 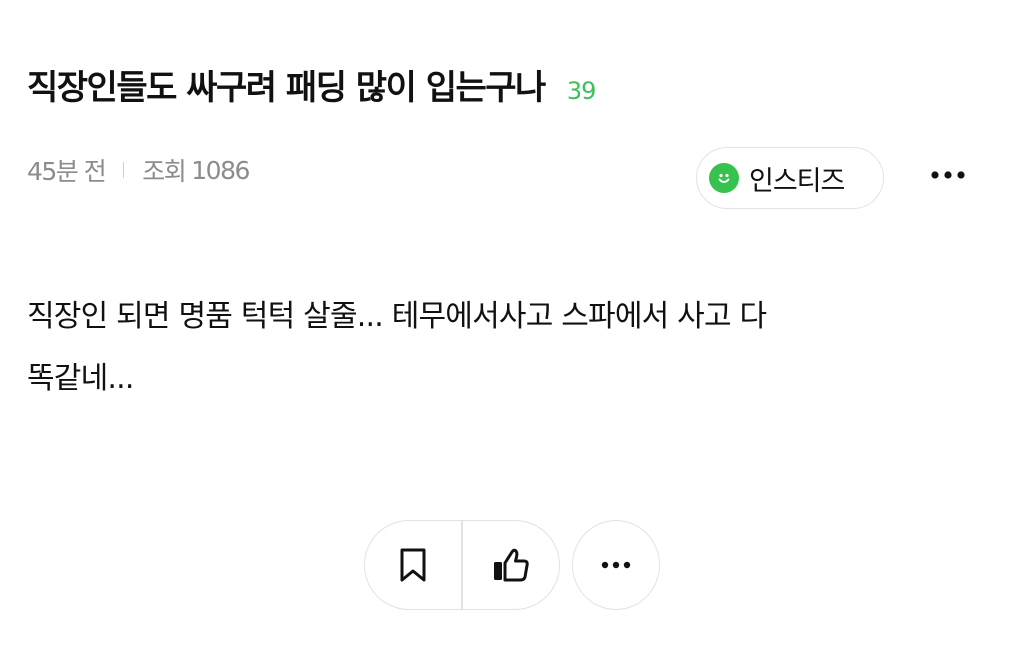 I want to click on title-row: 직장인들도 싸구려 패딩 많이 입는구나 39, so click(x=312, y=84).